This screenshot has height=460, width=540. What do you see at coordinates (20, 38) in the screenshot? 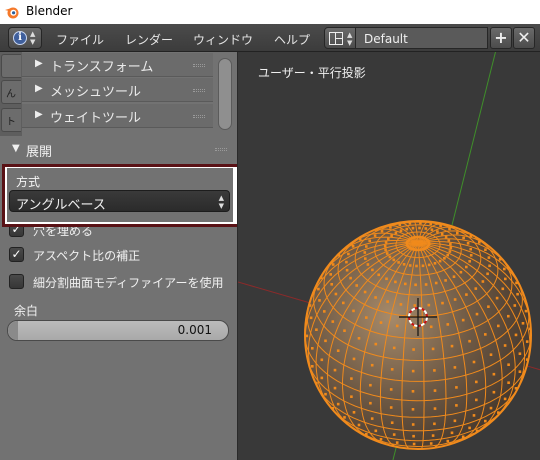
I see `info-icon: i` at bounding box center [20, 38].